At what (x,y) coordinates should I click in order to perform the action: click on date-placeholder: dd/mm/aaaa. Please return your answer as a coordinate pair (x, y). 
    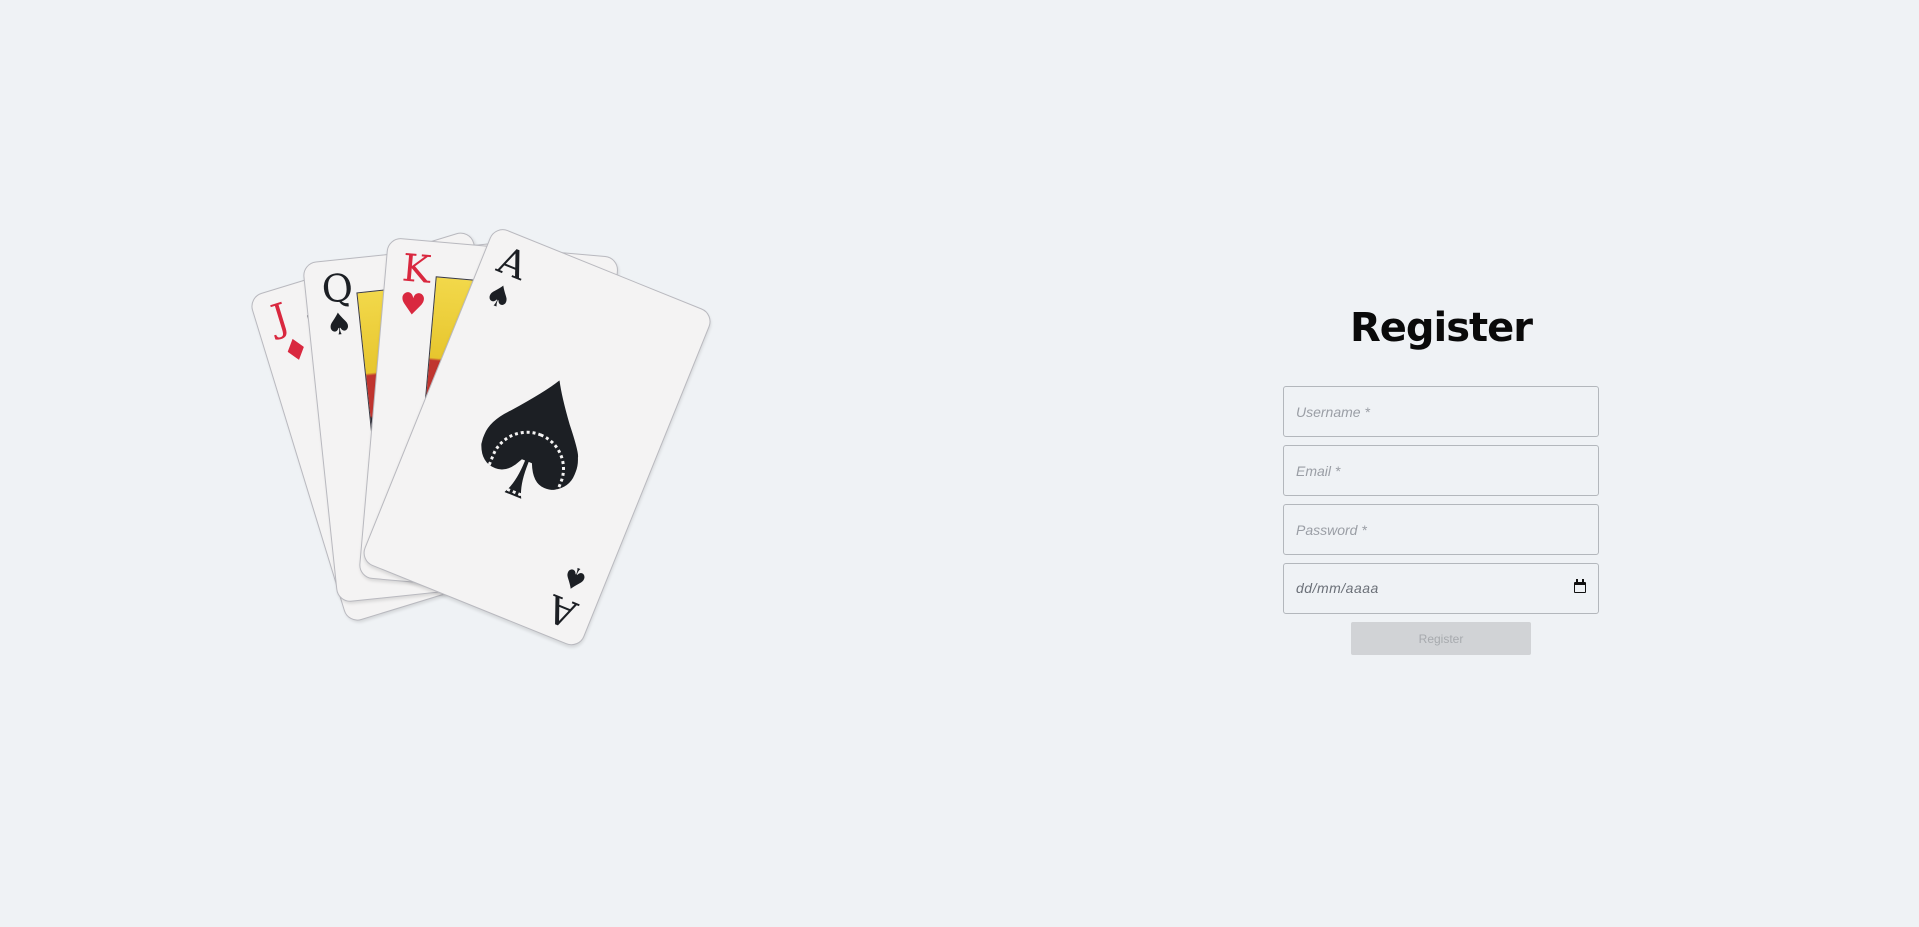
    Looking at the image, I should click on (1337, 588).